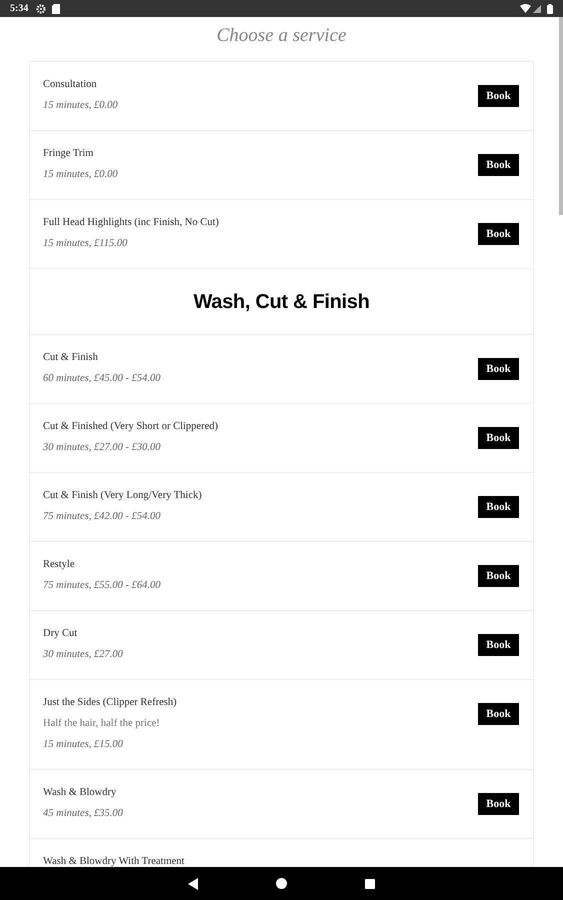 The height and width of the screenshot is (900, 563). I want to click on service-name: Cut & Finished (Very Short or Clippered), so click(131, 427).